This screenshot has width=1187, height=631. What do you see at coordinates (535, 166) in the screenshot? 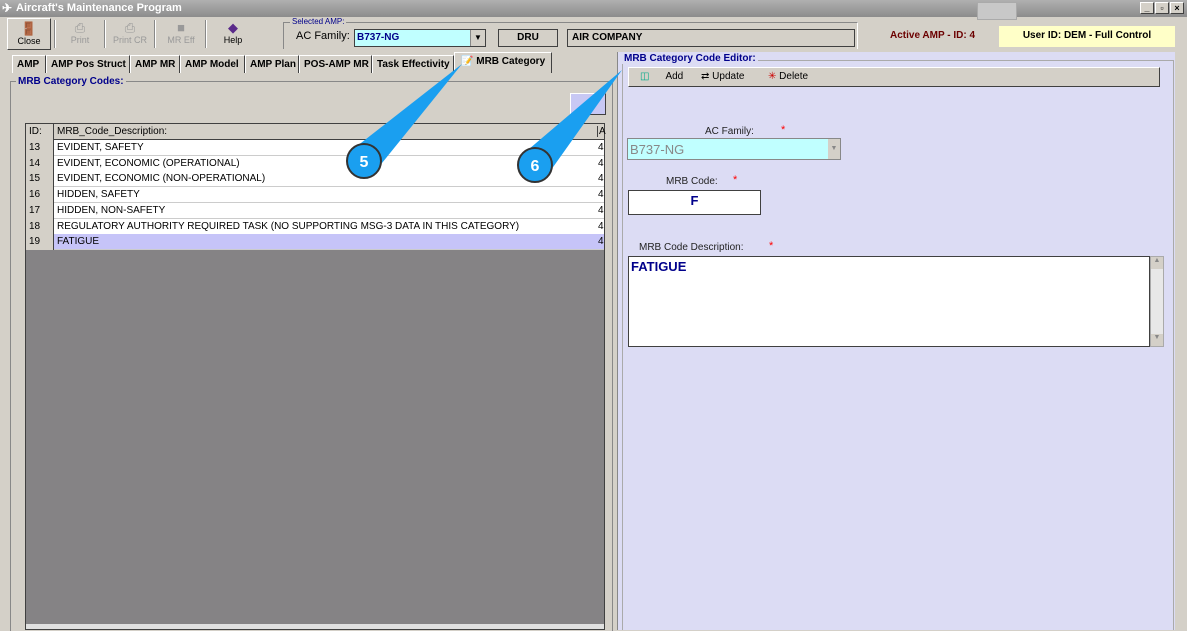
I see `callout-number-6: 6` at bounding box center [535, 166].